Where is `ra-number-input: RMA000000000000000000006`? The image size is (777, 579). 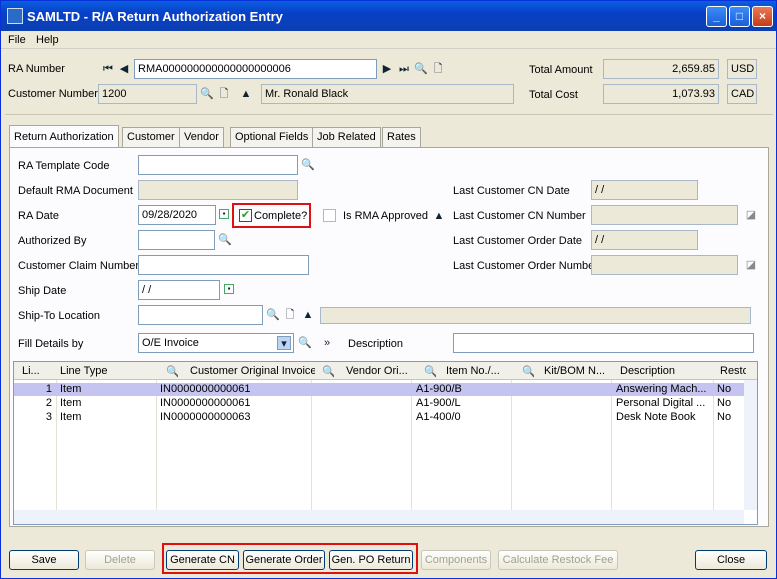 ra-number-input: RMA000000000000000000006 is located at coordinates (255, 69).